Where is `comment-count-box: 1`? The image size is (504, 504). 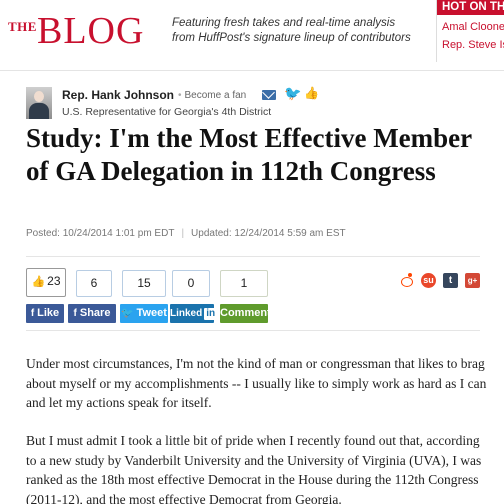
comment-count-box: 1 is located at coordinates (244, 283).